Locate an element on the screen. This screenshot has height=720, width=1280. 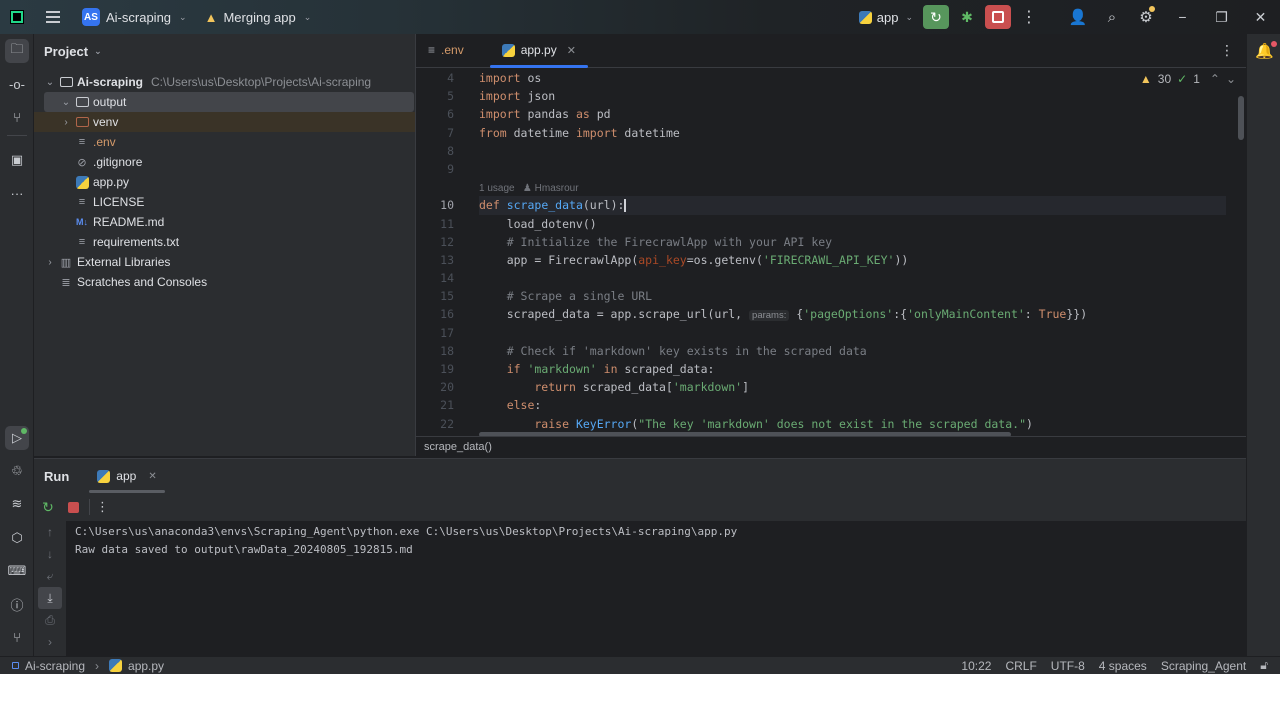
python-console-icon: ♲ is located at coordinates (17, 471).